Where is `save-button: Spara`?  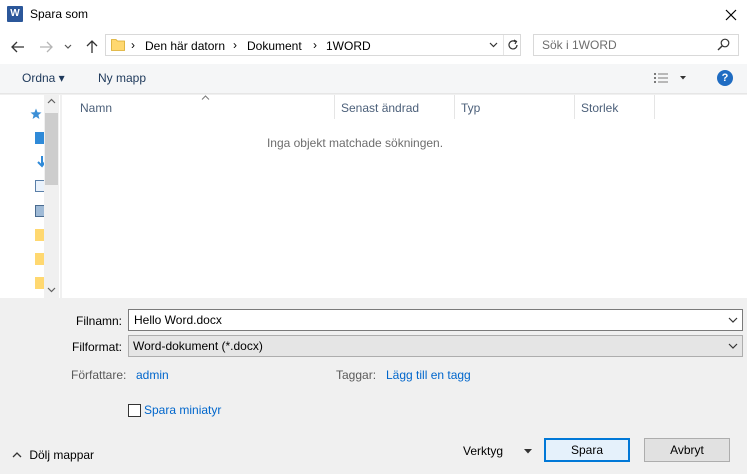 save-button: Spara is located at coordinates (587, 450).